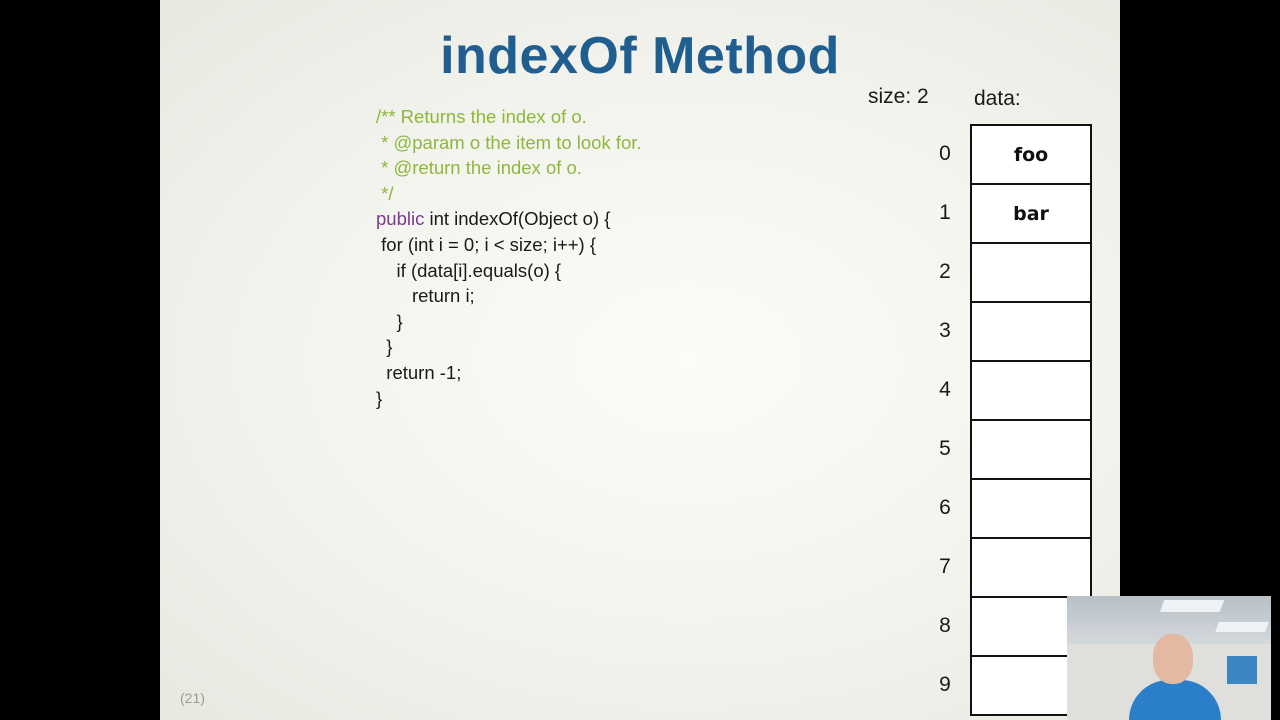 The height and width of the screenshot is (720, 1280). I want to click on data-label: data:, so click(997, 98).